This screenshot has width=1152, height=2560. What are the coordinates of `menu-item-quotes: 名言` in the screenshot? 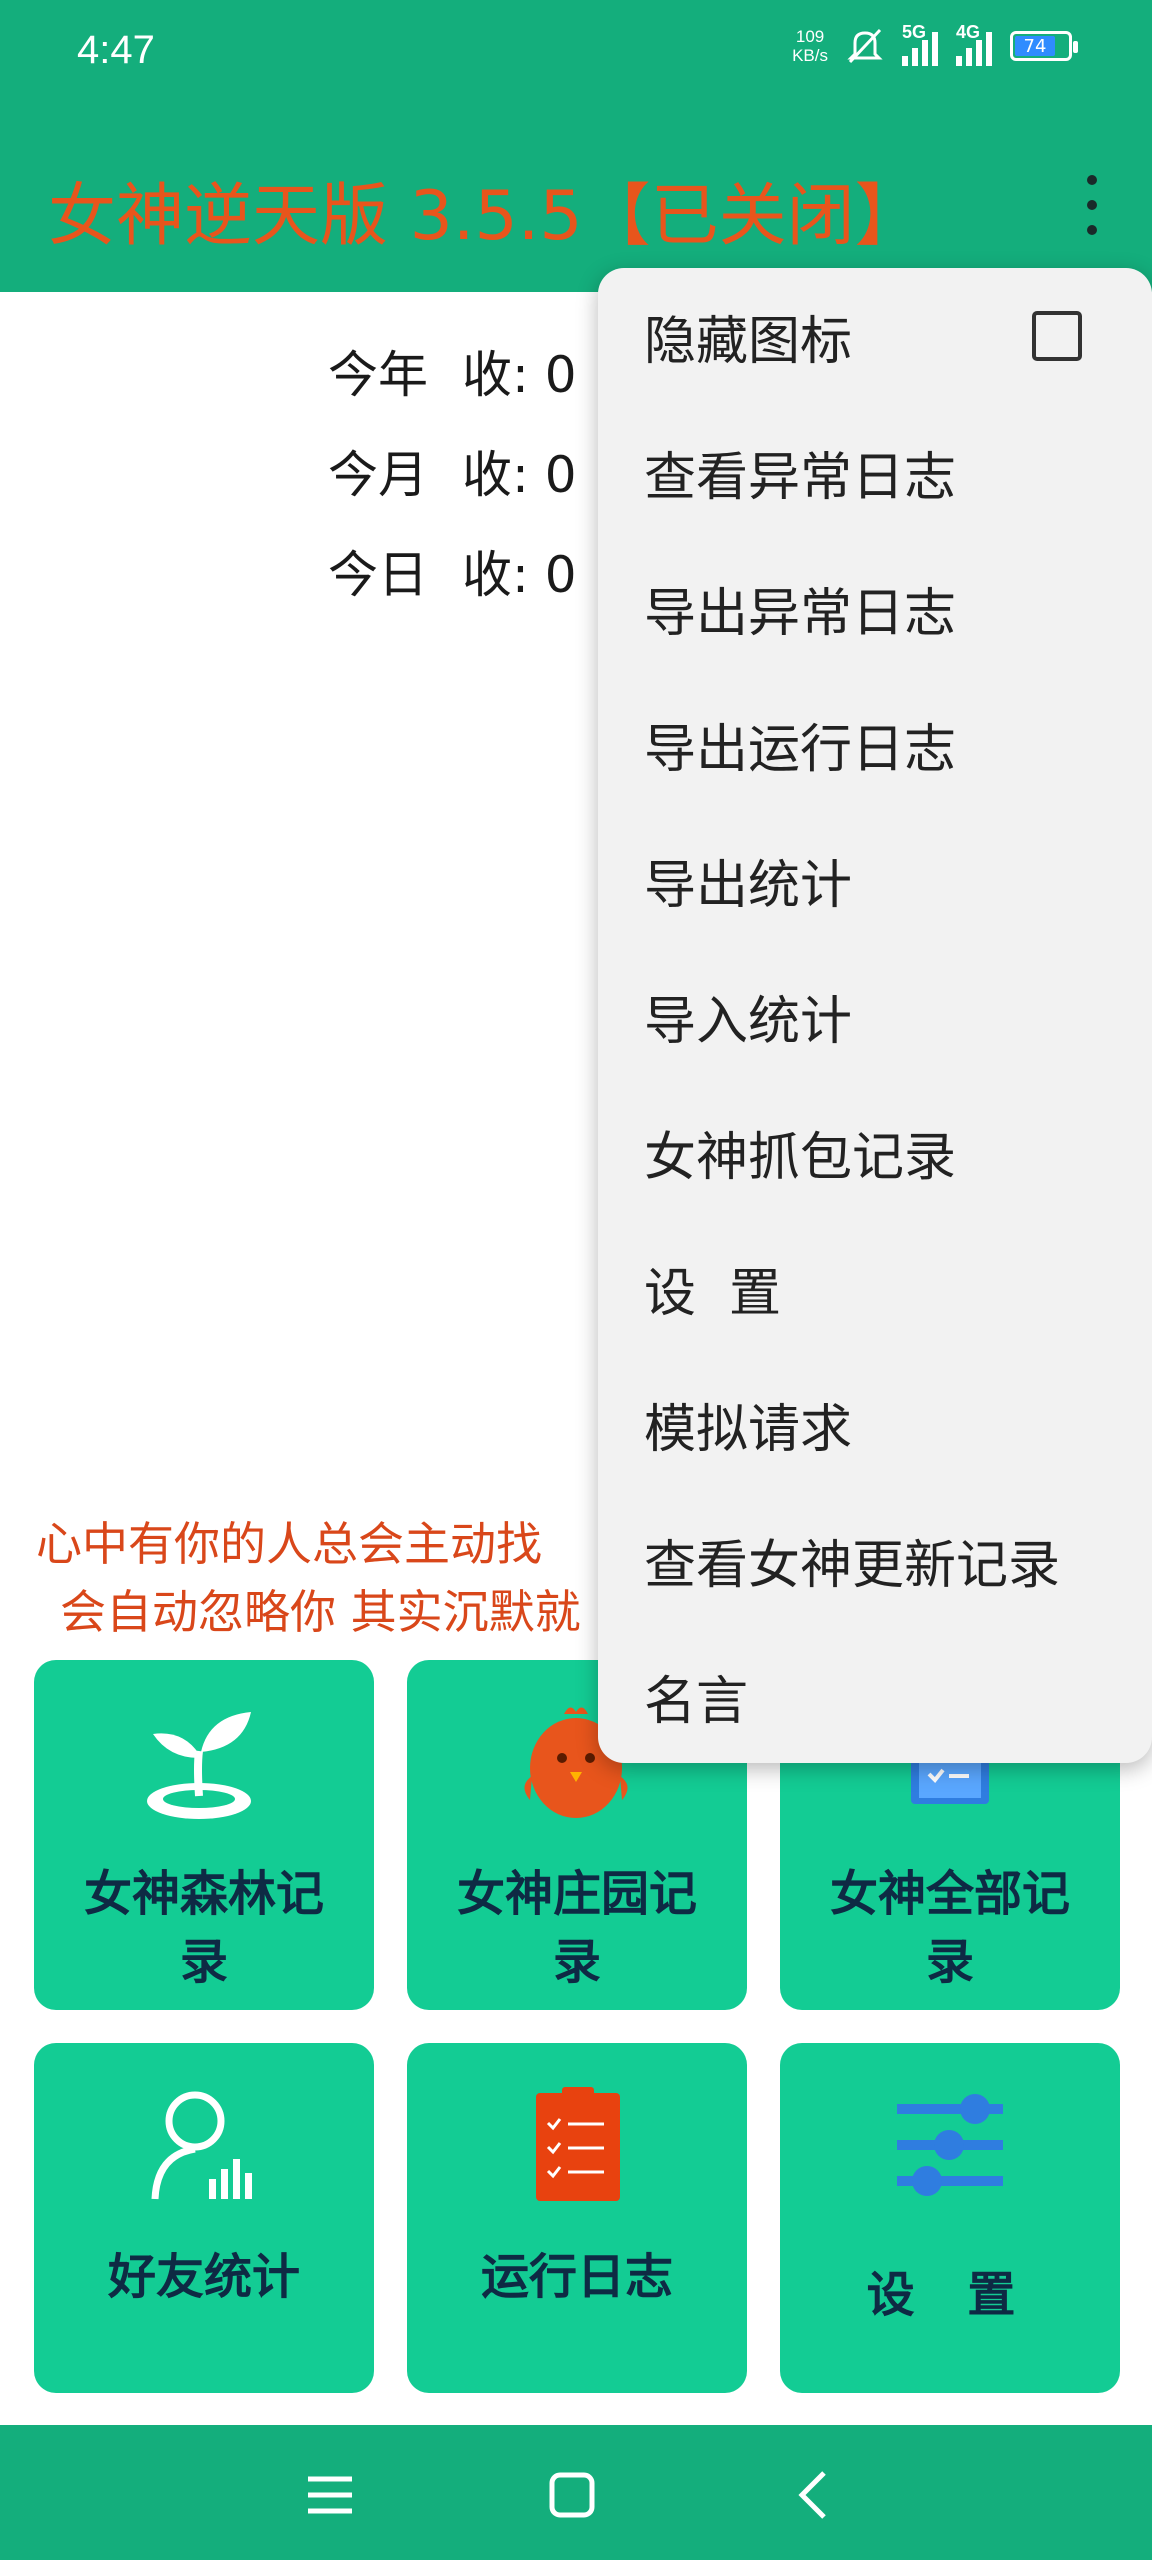 It's located at (875, 1696).